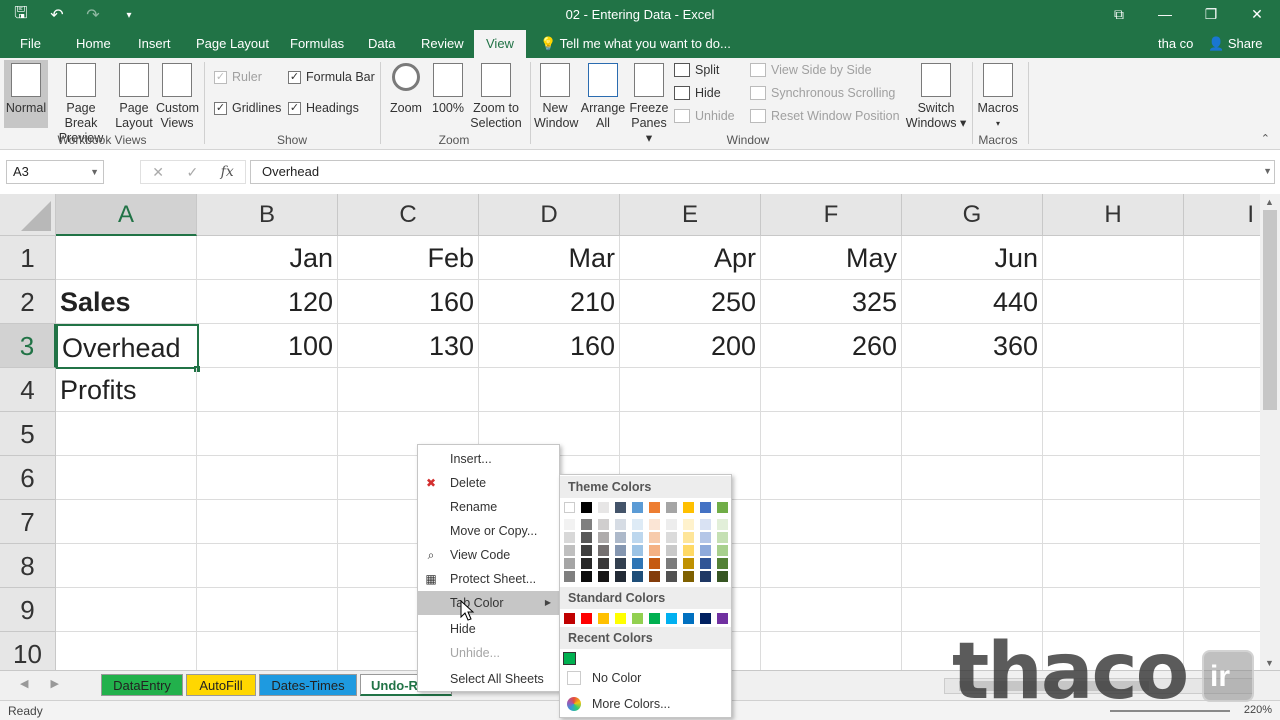 The height and width of the screenshot is (720, 1280). Describe the element at coordinates (500, 44) in the screenshot. I see `tab-view: View` at that location.